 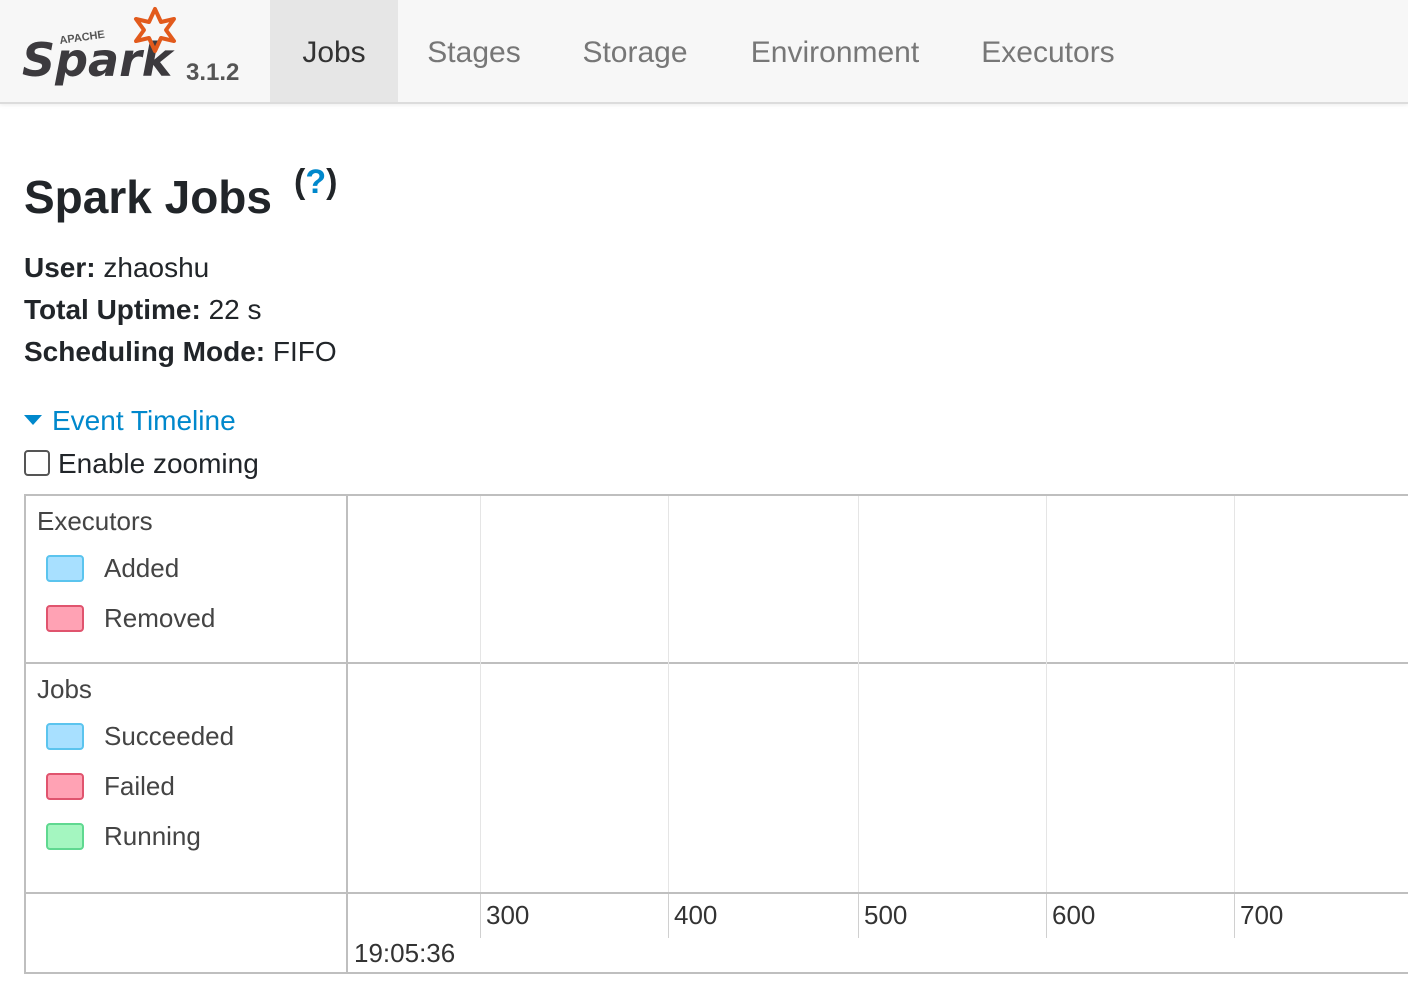 I want to click on tab-jobs: Jobs, so click(x=334, y=51).